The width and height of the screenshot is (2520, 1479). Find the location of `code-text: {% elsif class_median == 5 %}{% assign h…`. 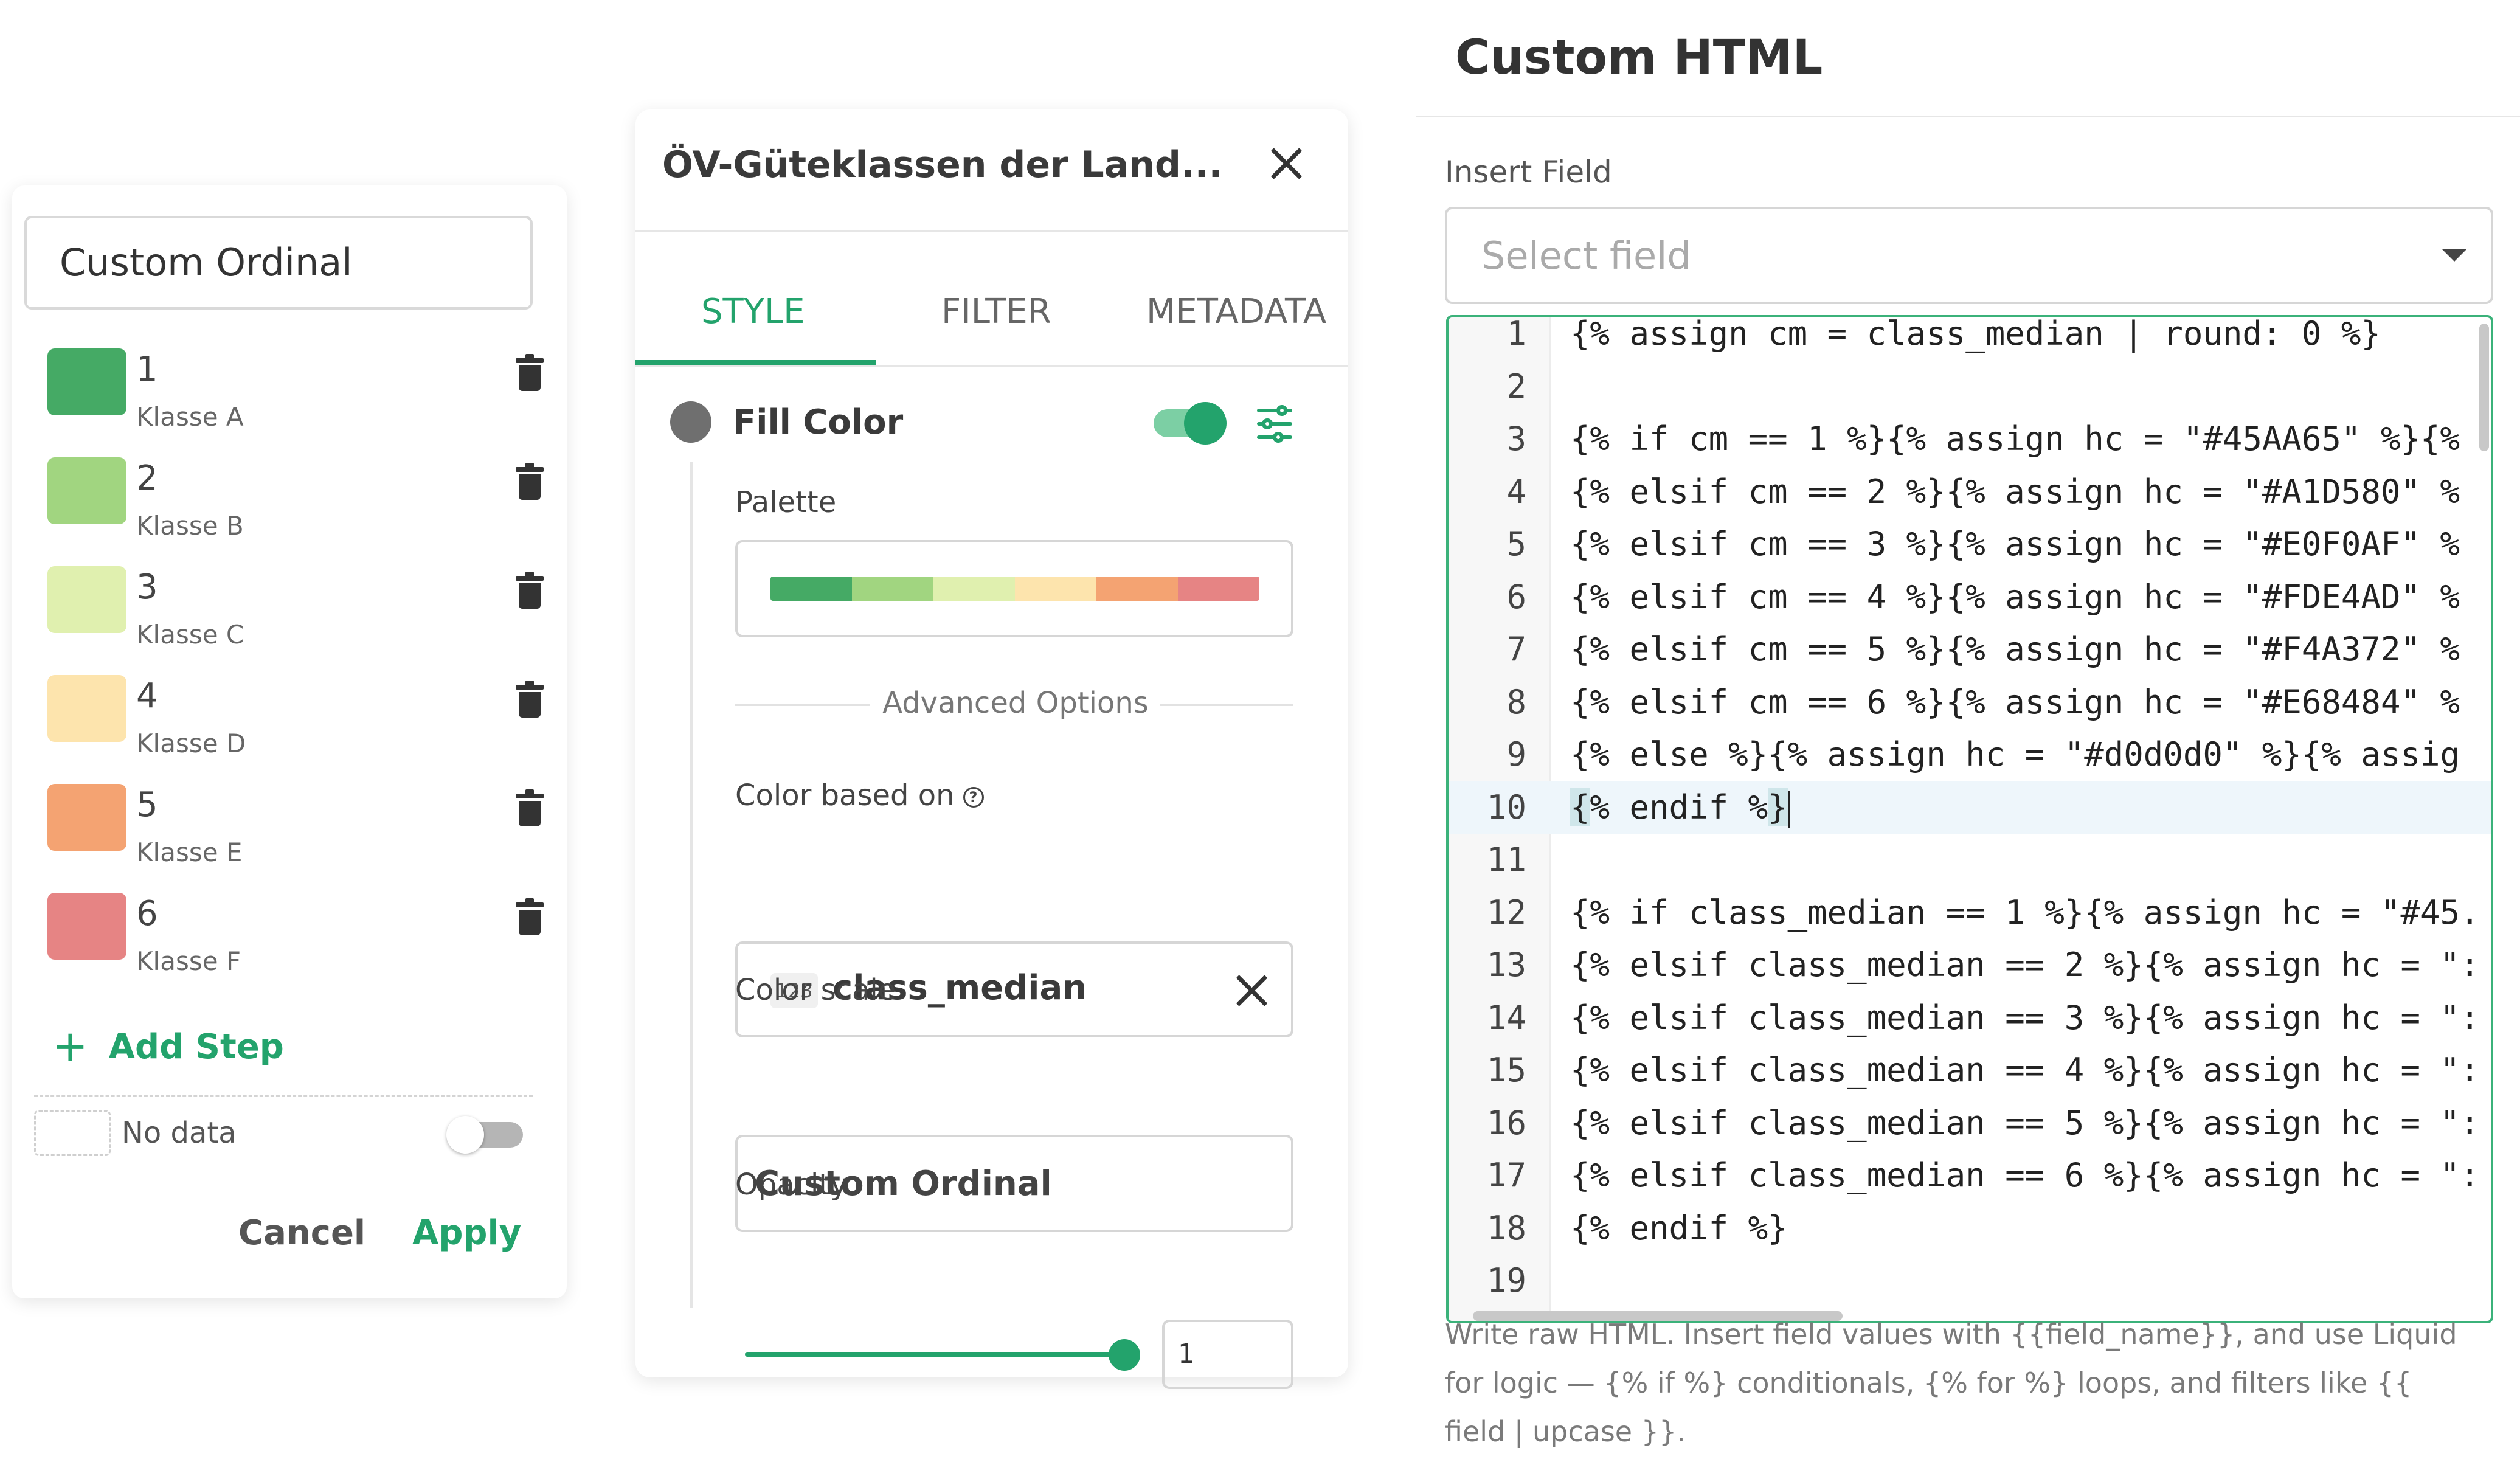

code-text: {% elsif class_median == 5 %}{% assign h… is located at coordinates (2025, 1122).